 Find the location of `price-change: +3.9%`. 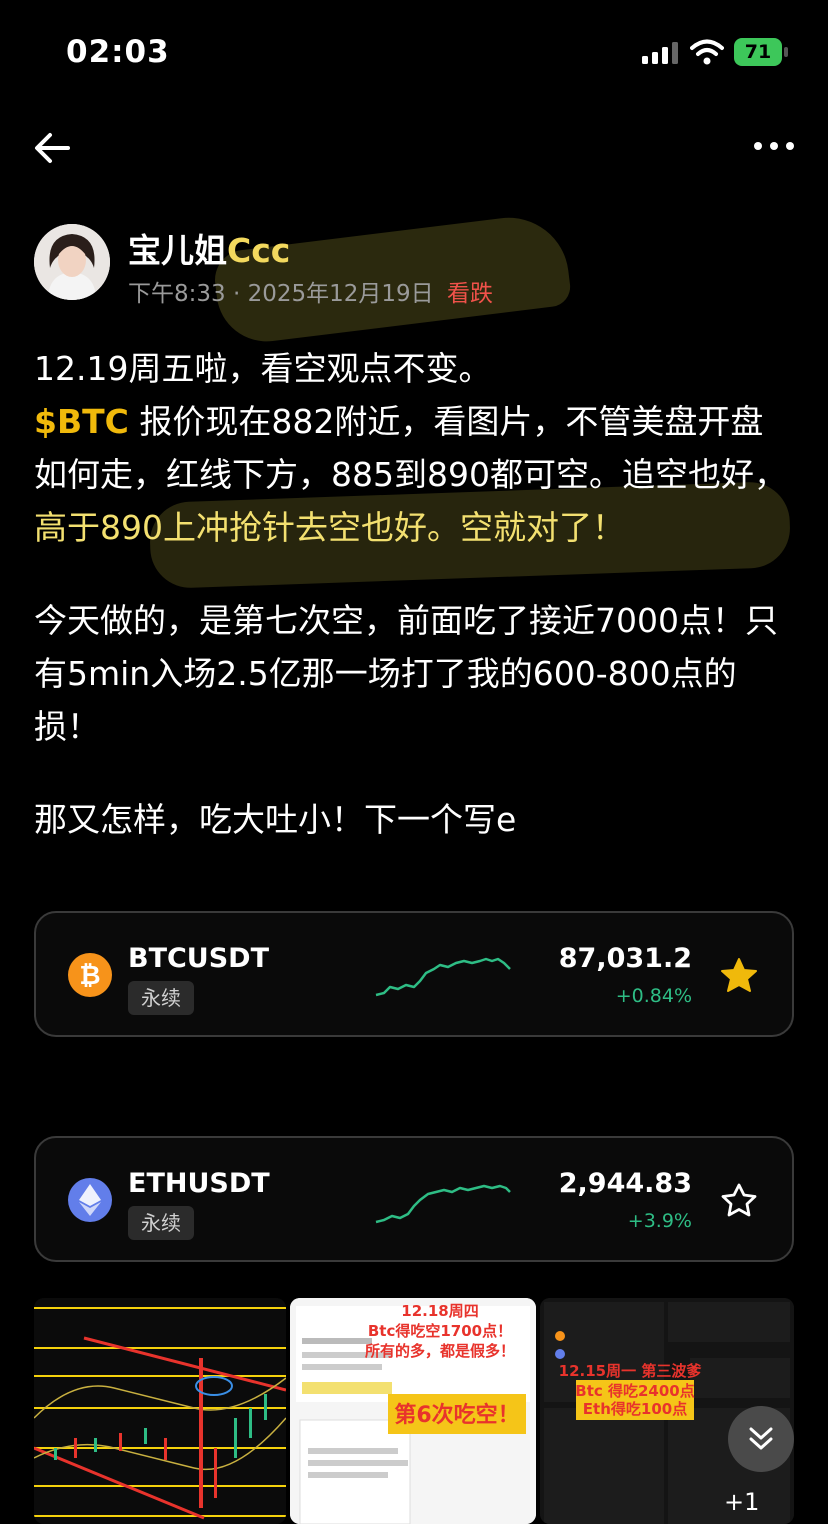

price-change: +3.9% is located at coordinates (659, 1221).